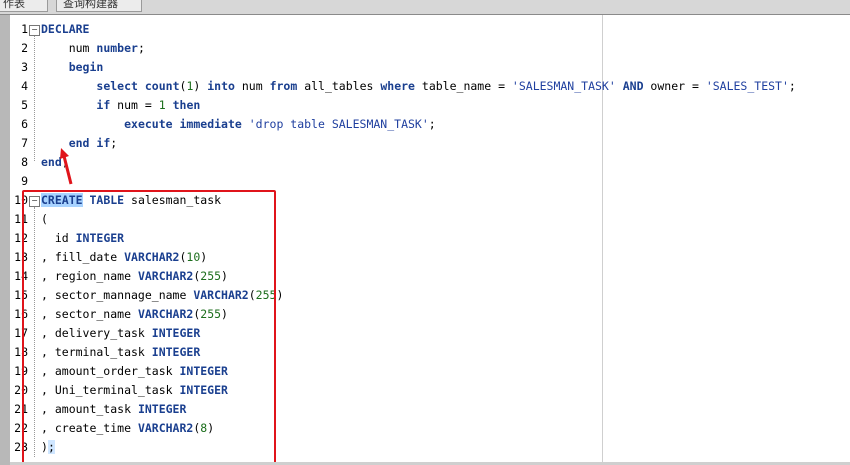 This screenshot has height=465, width=850. Describe the element at coordinates (24, 48) in the screenshot. I see `line-number: 2` at that location.